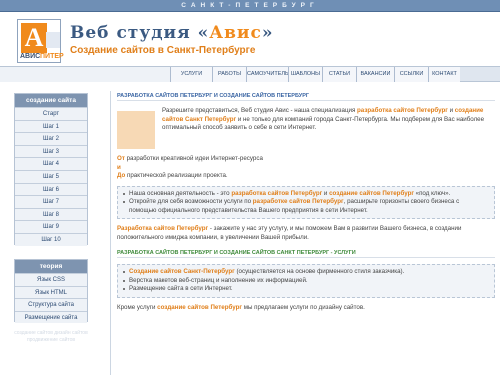 The height and width of the screenshot is (375, 500). What do you see at coordinates (375, 74) in the screenshot?
I see `nav-item-vacancies: ВАКАНСИИ` at bounding box center [375, 74].